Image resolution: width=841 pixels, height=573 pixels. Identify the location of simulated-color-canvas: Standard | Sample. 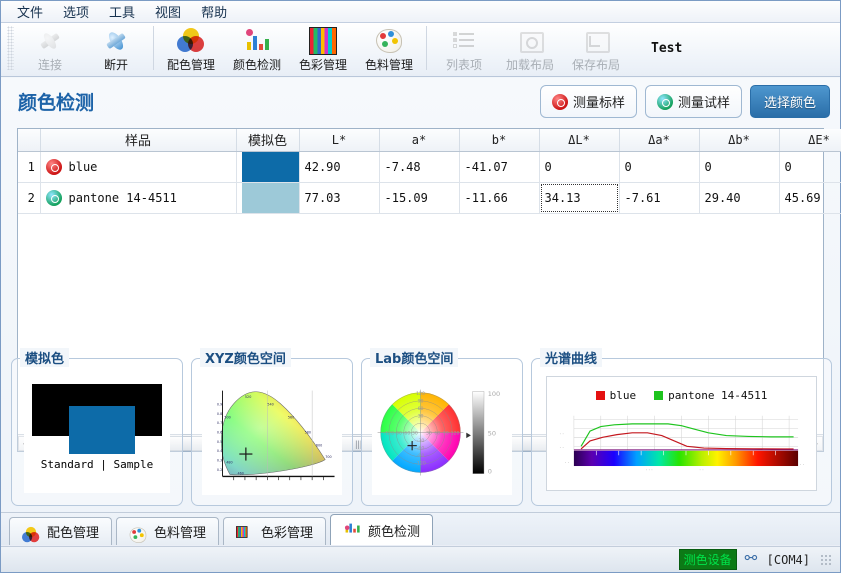
(97, 433).